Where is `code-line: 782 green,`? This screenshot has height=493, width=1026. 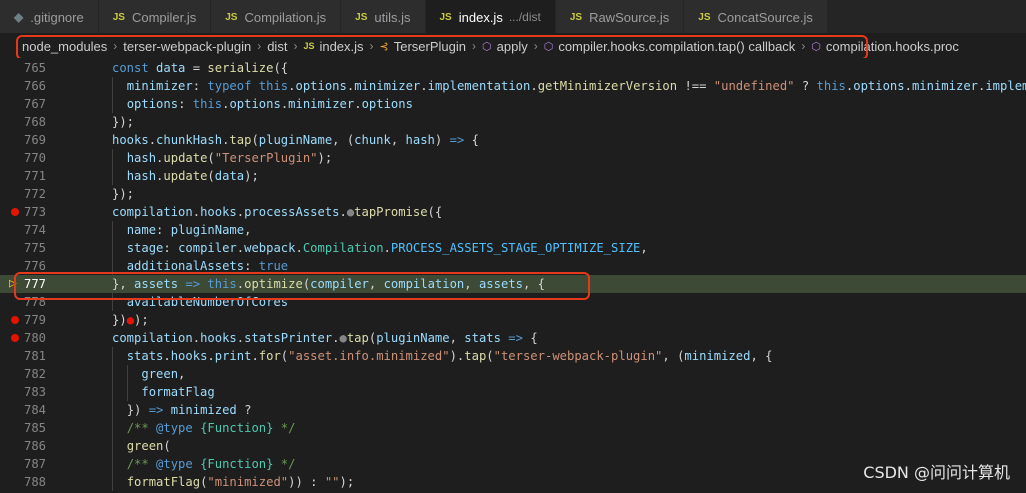 code-line: 782 green, is located at coordinates (513, 374).